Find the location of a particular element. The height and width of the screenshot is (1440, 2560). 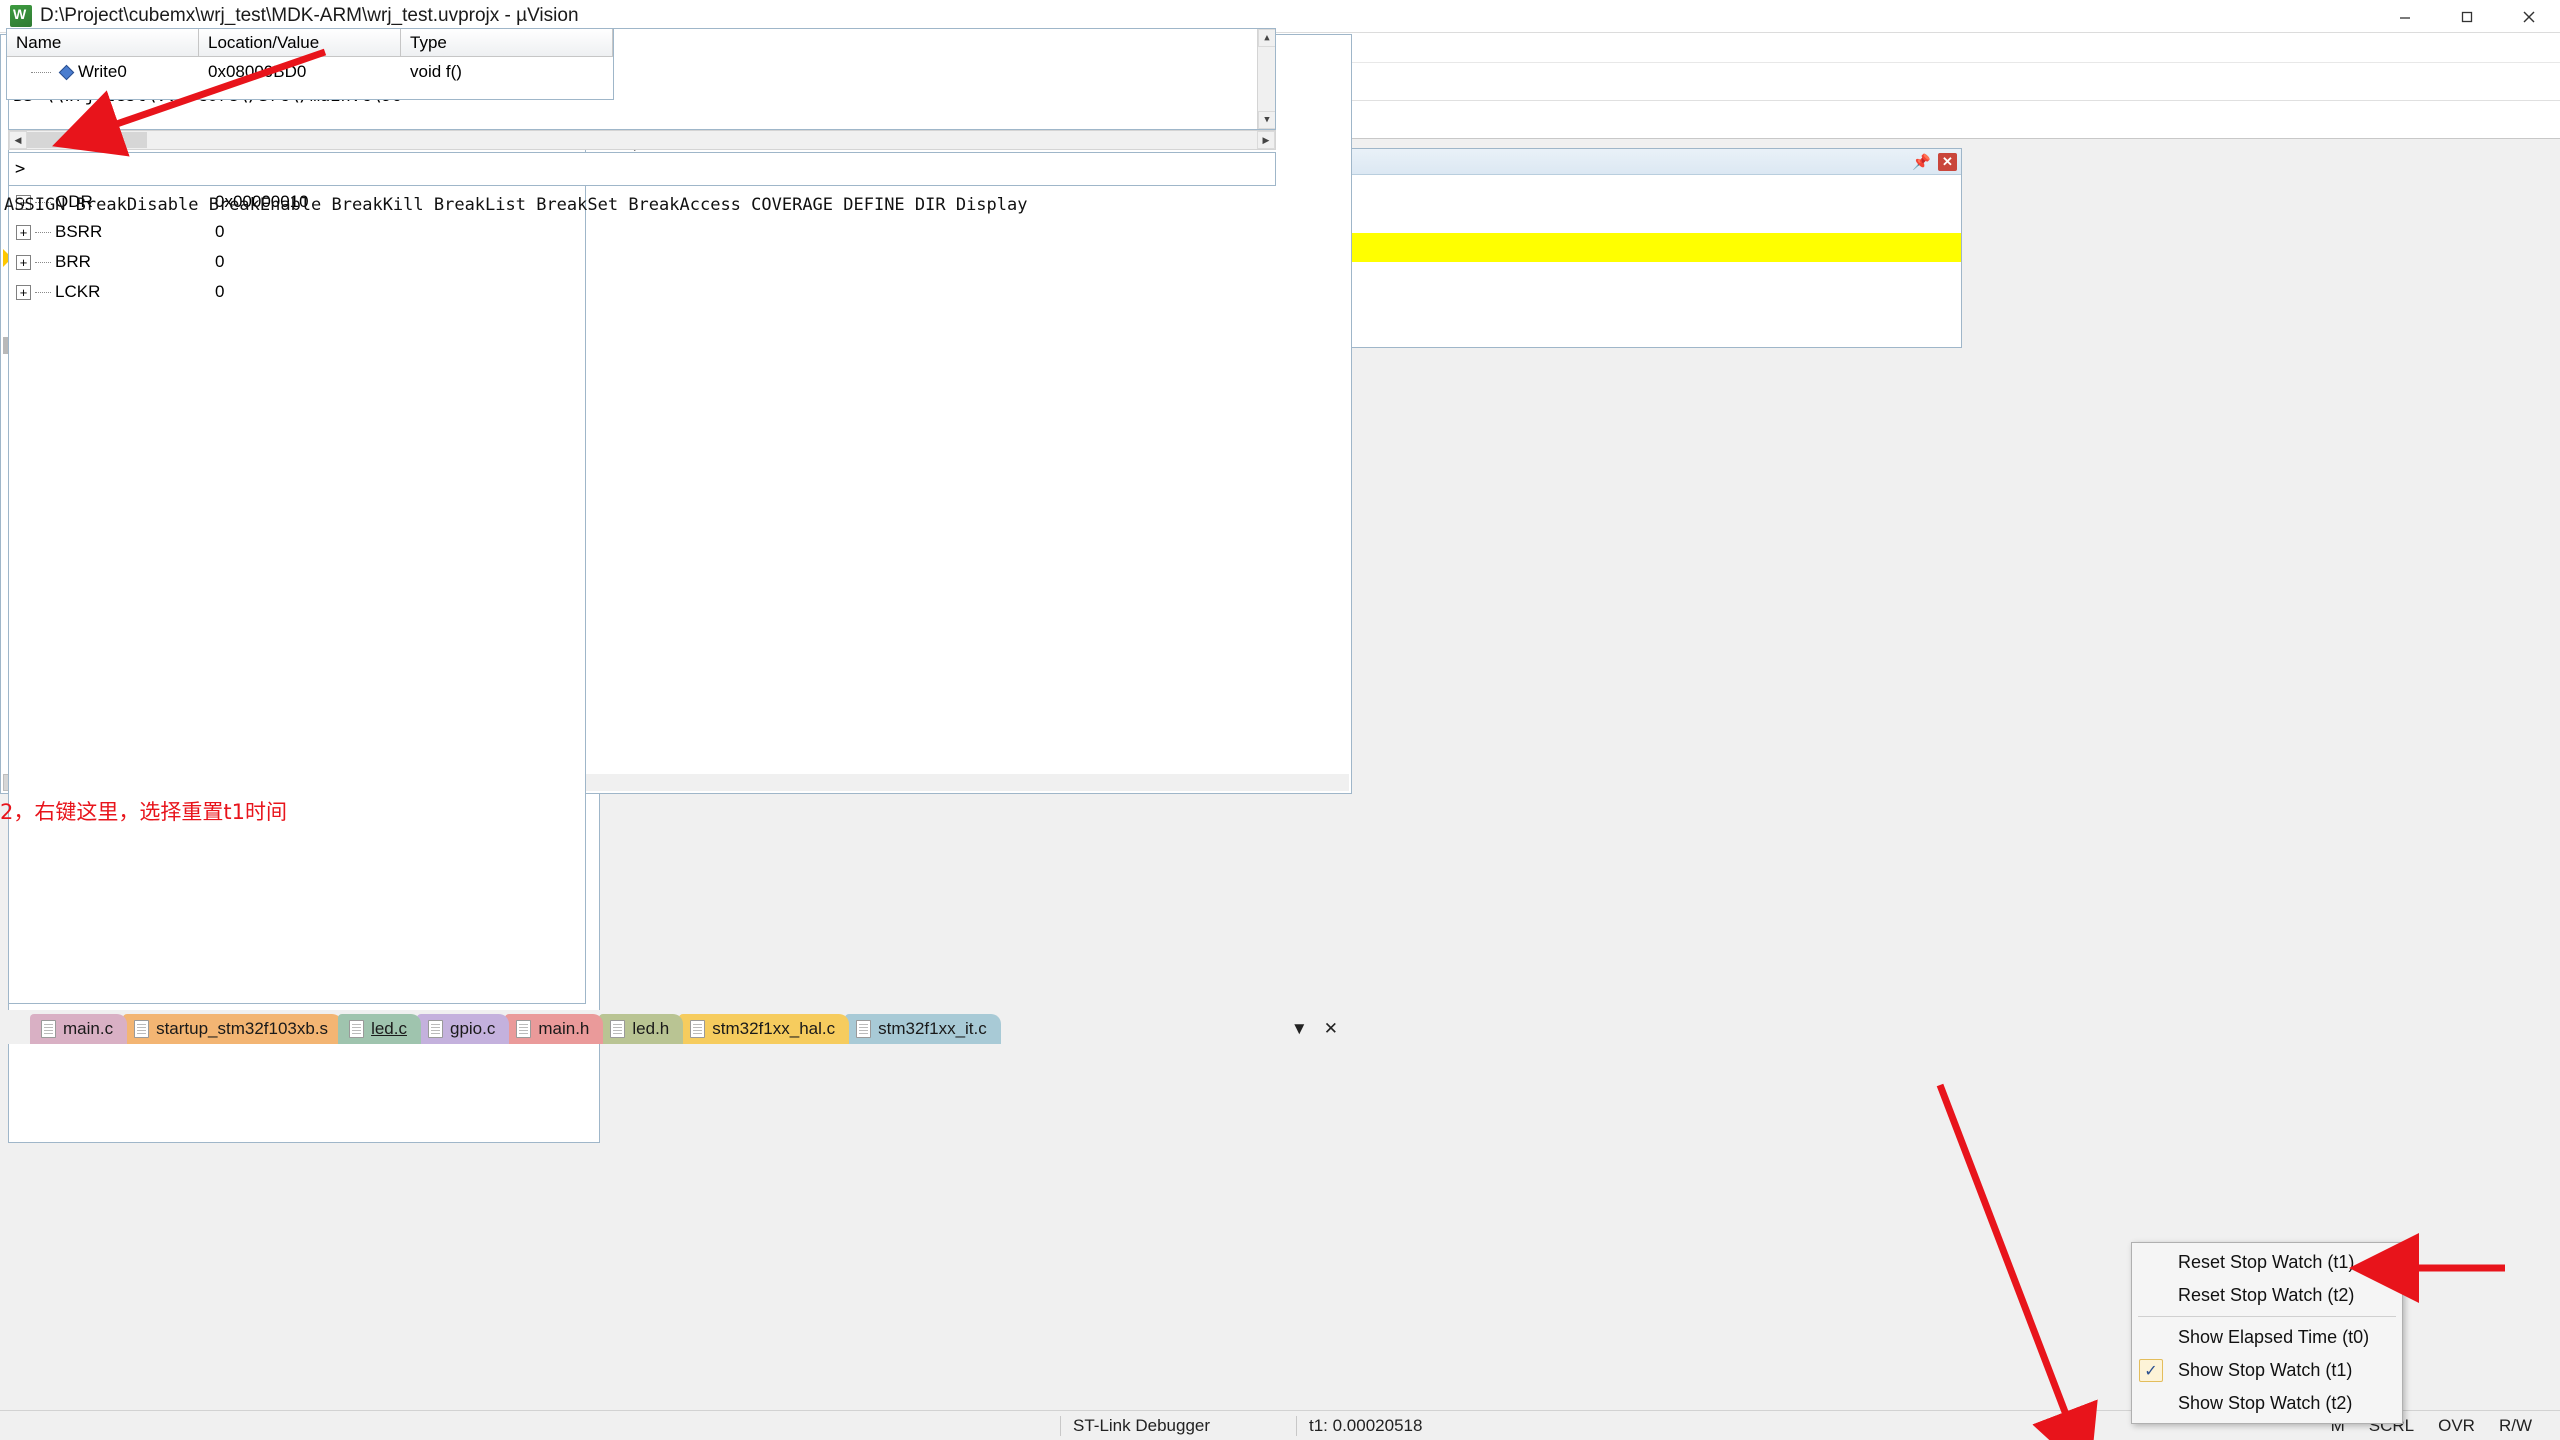

scroll-up-icon: ▲ is located at coordinates (1266, 38).